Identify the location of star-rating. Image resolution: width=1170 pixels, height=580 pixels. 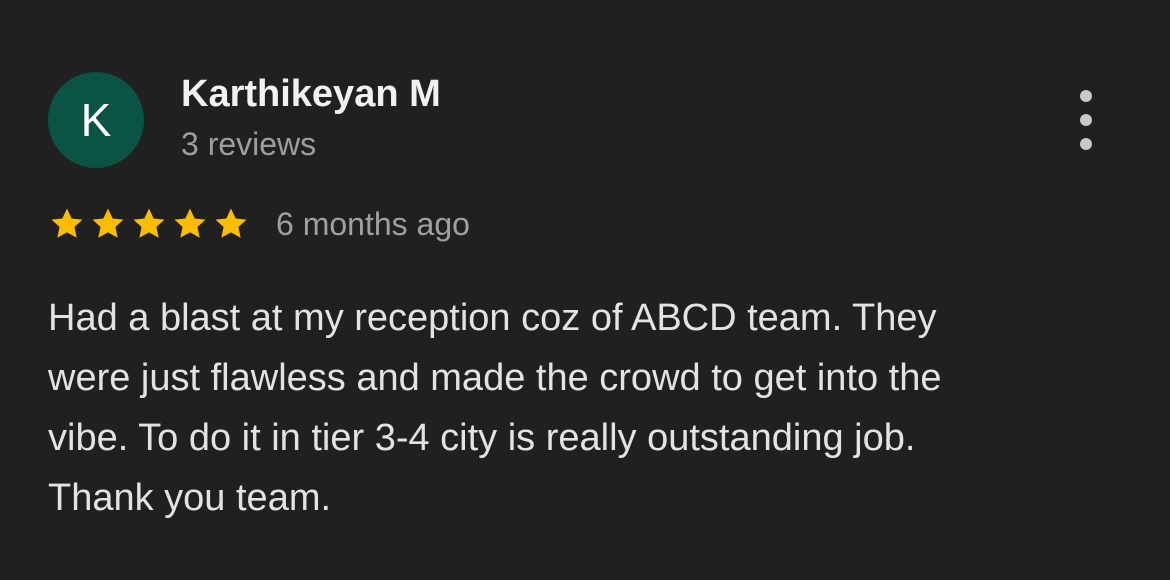
(150, 224).